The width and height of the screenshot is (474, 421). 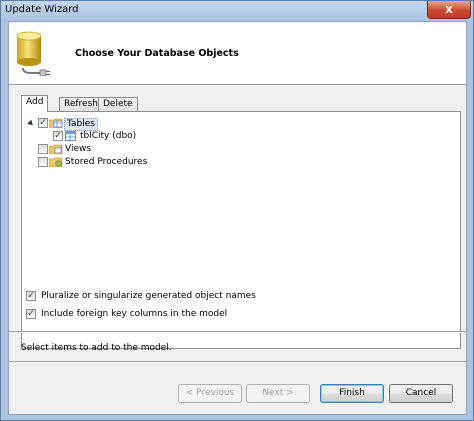 I want to click on tree-item-stored-procedures: Stored Procedures, so click(x=106, y=162).